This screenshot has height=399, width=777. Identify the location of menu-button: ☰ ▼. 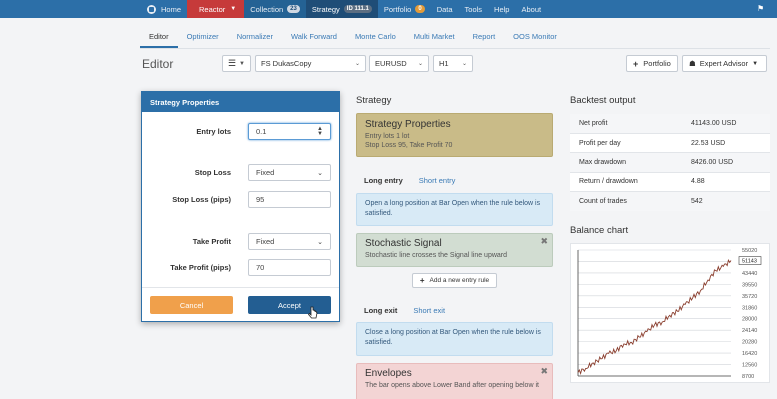
(236, 63).